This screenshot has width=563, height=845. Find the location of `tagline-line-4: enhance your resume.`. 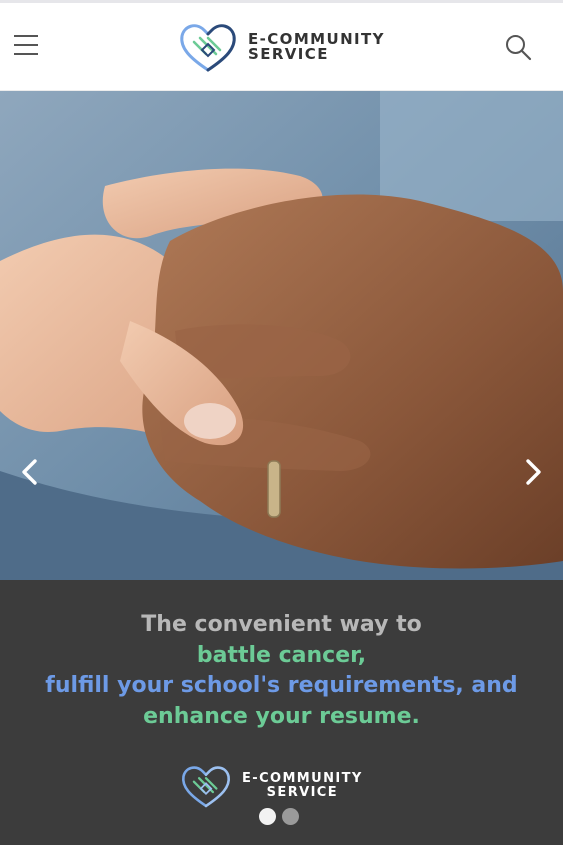

tagline-line-4: enhance your resume. is located at coordinates (281, 716).